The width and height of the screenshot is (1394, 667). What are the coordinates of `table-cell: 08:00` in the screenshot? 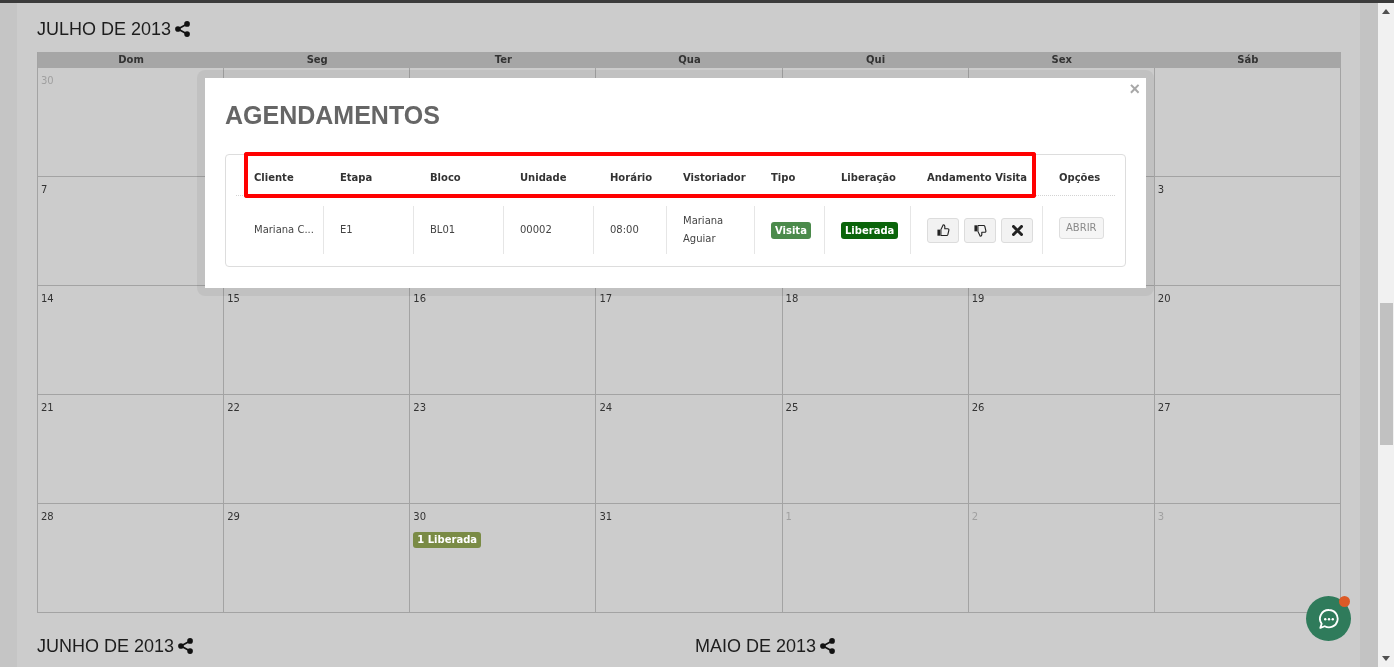 It's located at (630, 230).